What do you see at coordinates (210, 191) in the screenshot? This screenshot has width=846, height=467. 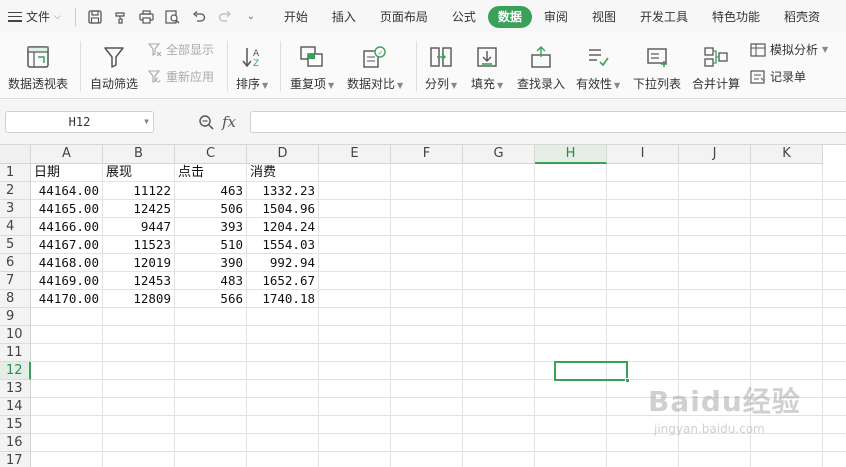 I see `cell-c2: 463` at bounding box center [210, 191].